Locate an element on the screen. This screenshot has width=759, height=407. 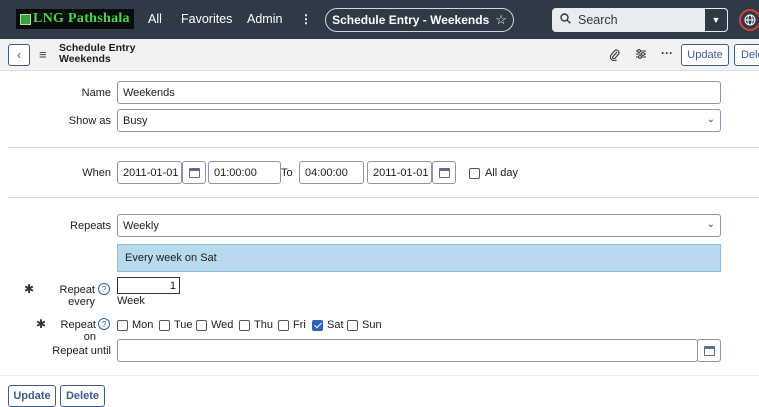
day-label-mon: Mon is located at coordinates (143, 325).